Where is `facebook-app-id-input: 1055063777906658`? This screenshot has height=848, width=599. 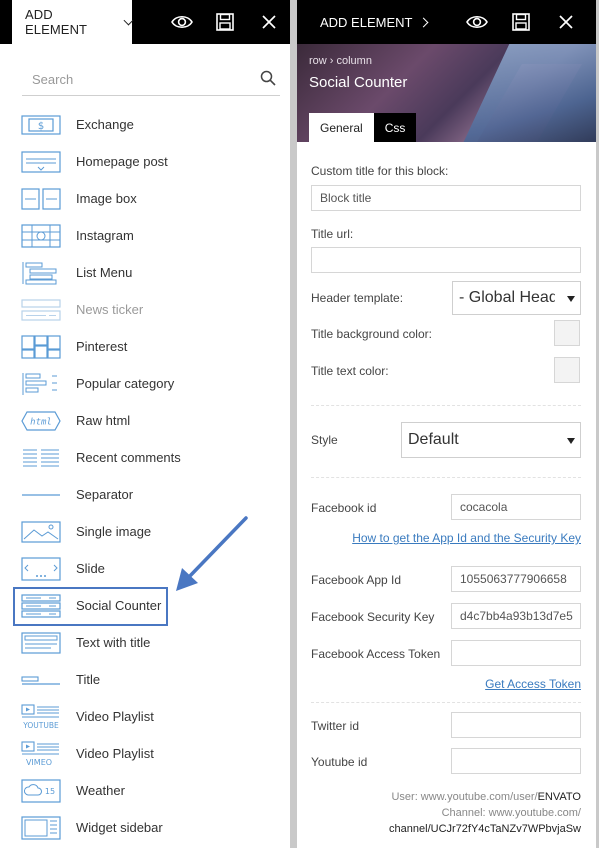 facebook-app-id-input: 1055063777906658 is located at coordinates (516, 579).